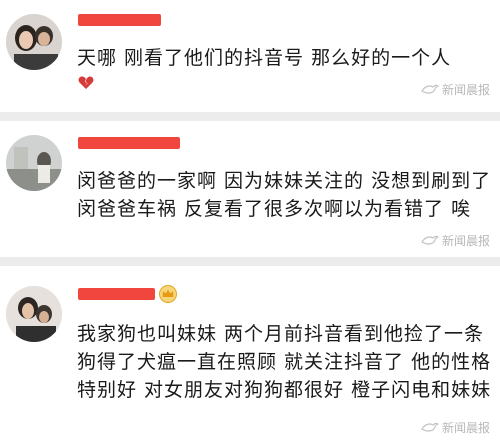 Image resolution: width=500 pixels, height=442 pixels. Describe the element at coordinates (168, 294) in the screenshot. I see `crown-badge-icon` at that location.